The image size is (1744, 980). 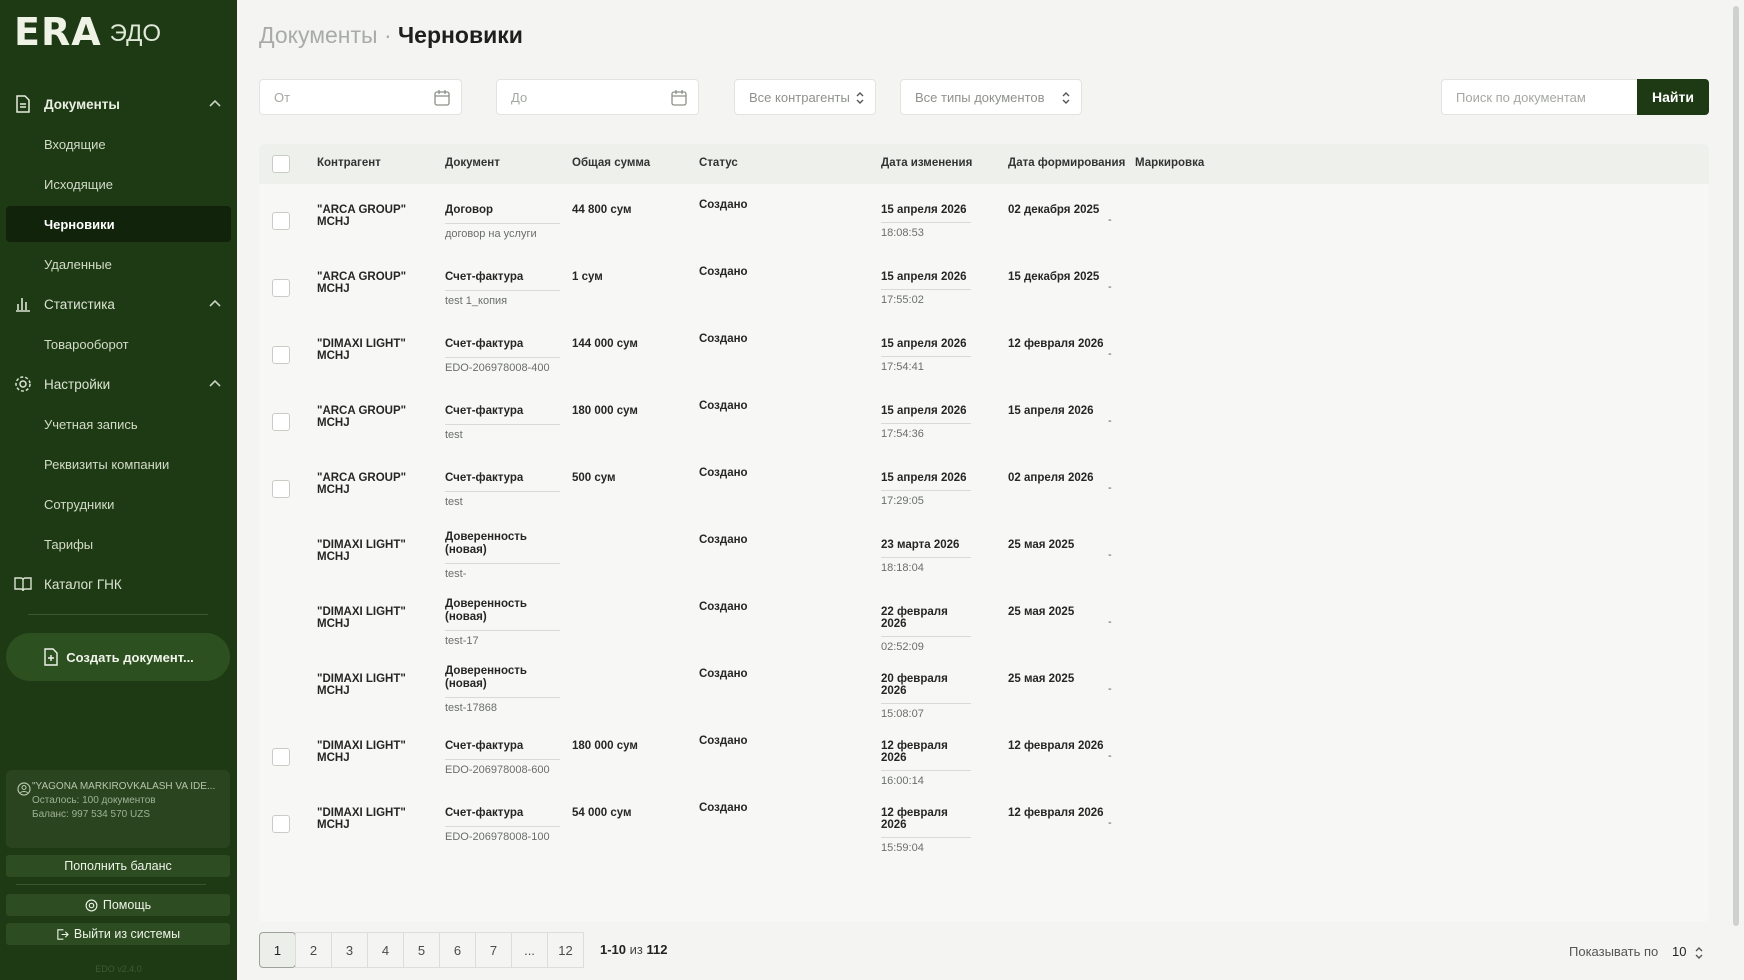 What do you see at coordinates (318, 35) in the screenshot?
I see `breadcrumb-section: Документы` at bounding box center [318, 35].